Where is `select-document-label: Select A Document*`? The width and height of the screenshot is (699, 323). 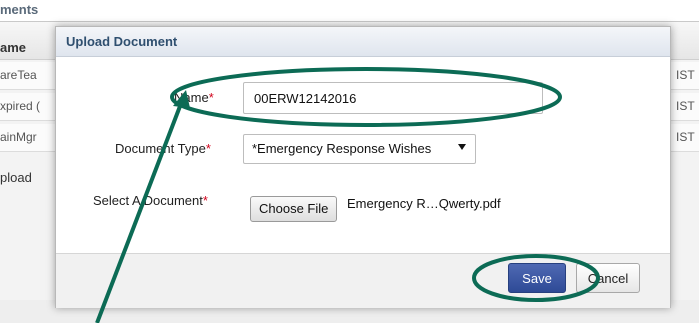
select-document-label: Select A Document* is located at coordinates (150, 200).